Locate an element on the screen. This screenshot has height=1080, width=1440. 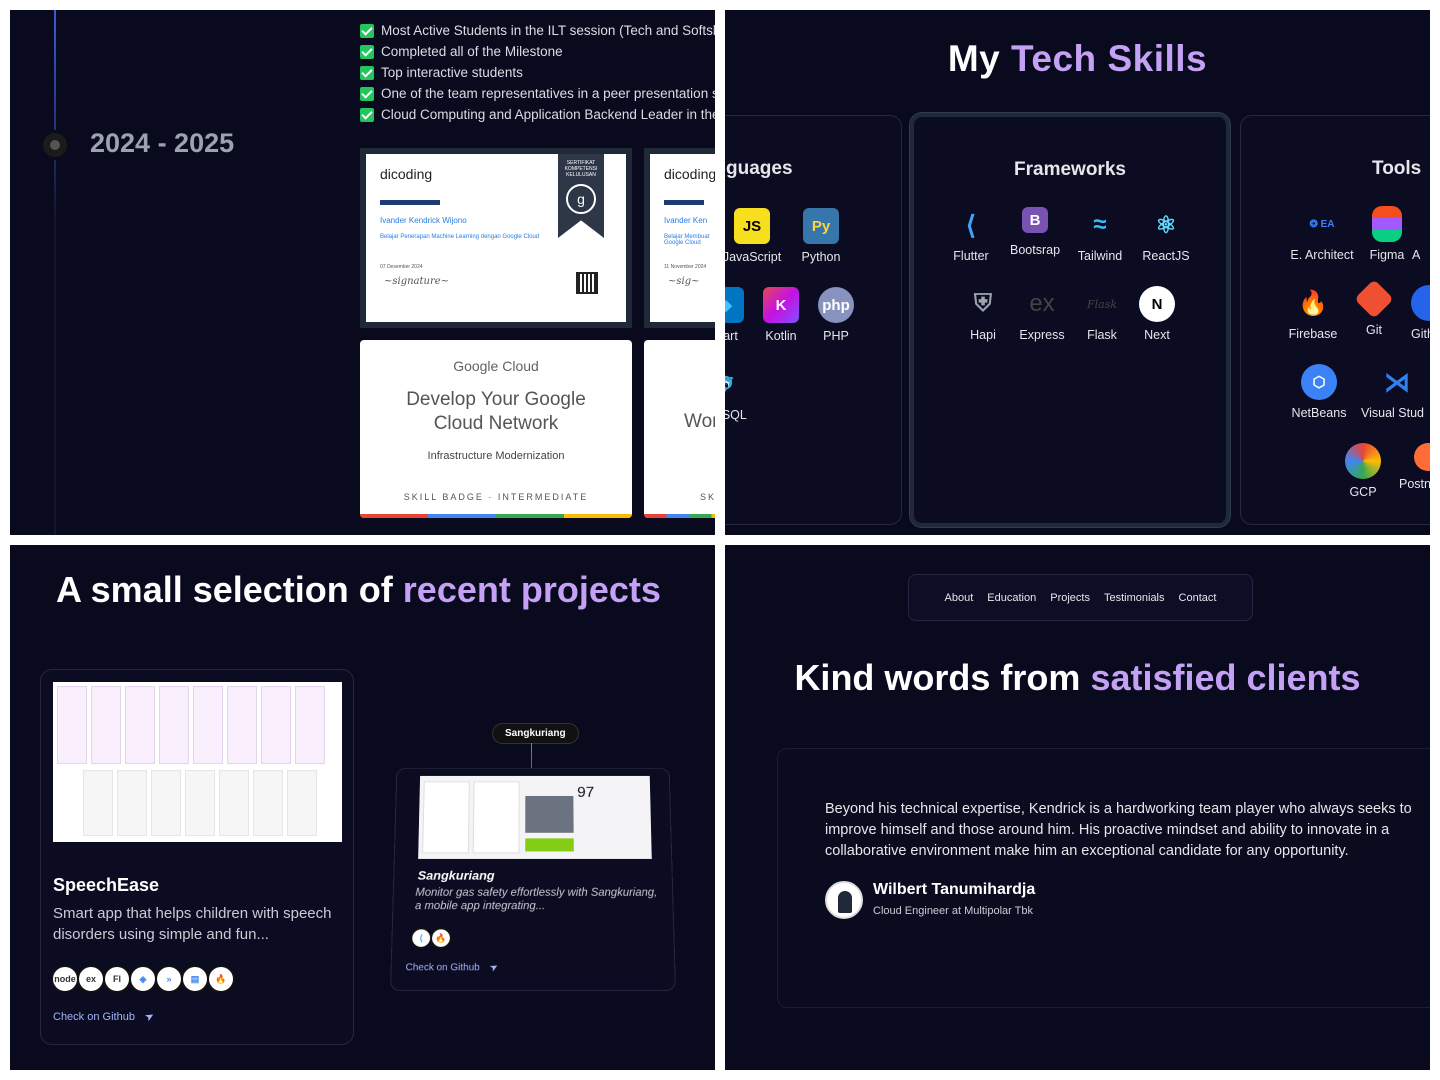
card-title: guages is located at coordinates (759, 168).